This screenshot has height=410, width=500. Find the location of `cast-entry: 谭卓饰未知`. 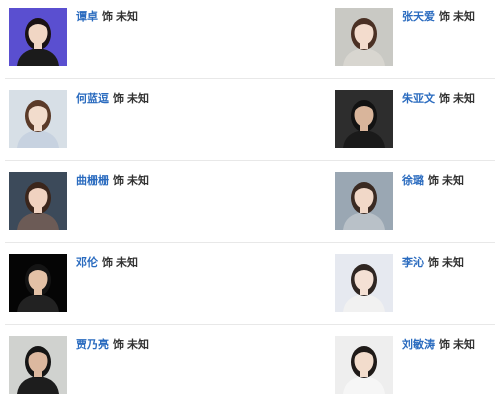

cast-entry: 谭卓饰未知 is located at coordinates (129, 41).